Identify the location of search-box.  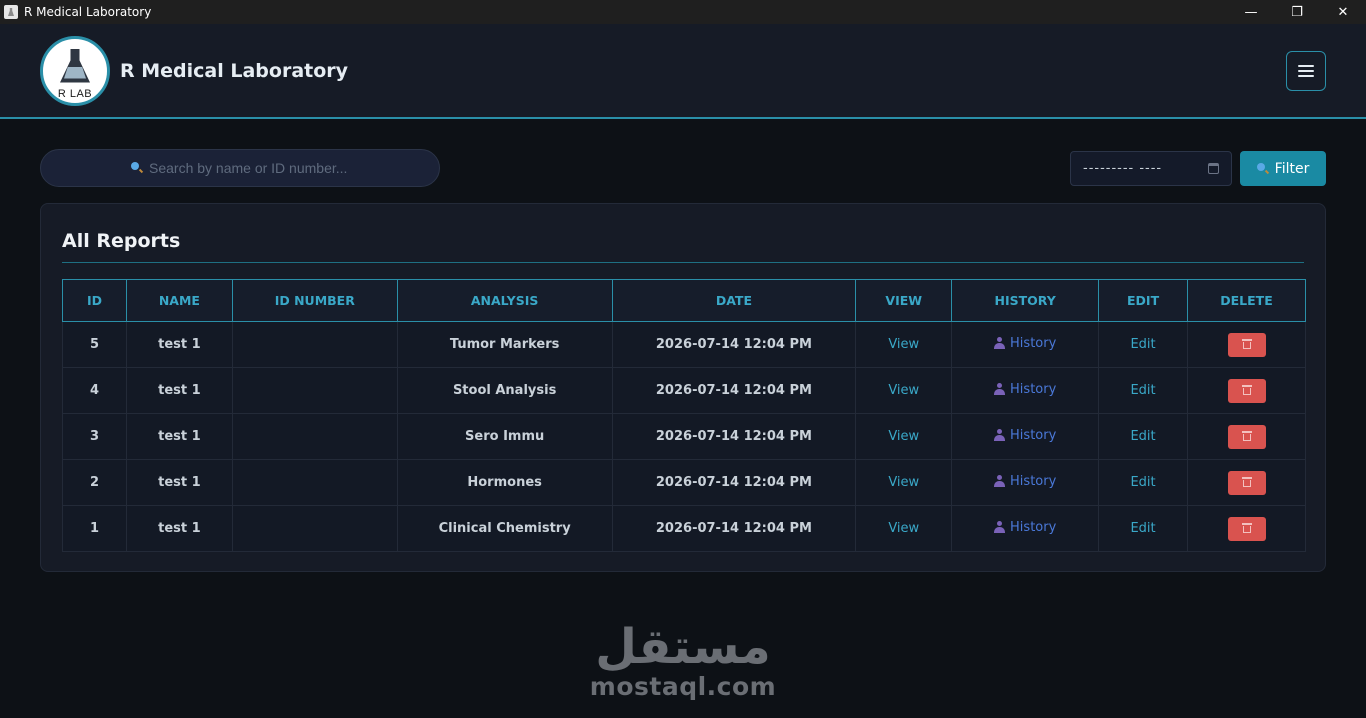
(240, 168).